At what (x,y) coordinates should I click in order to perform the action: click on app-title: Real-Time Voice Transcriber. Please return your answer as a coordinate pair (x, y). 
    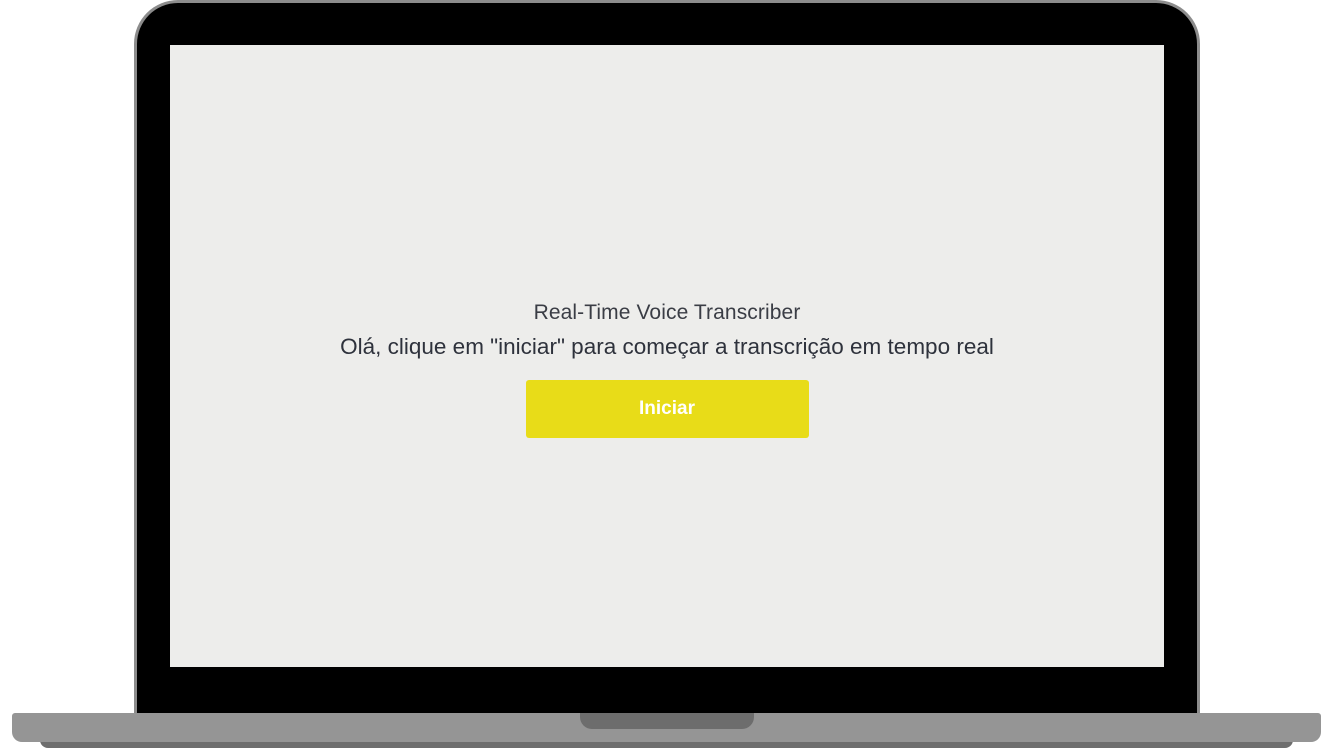
    Looking at the image, I should click on (667, 312).